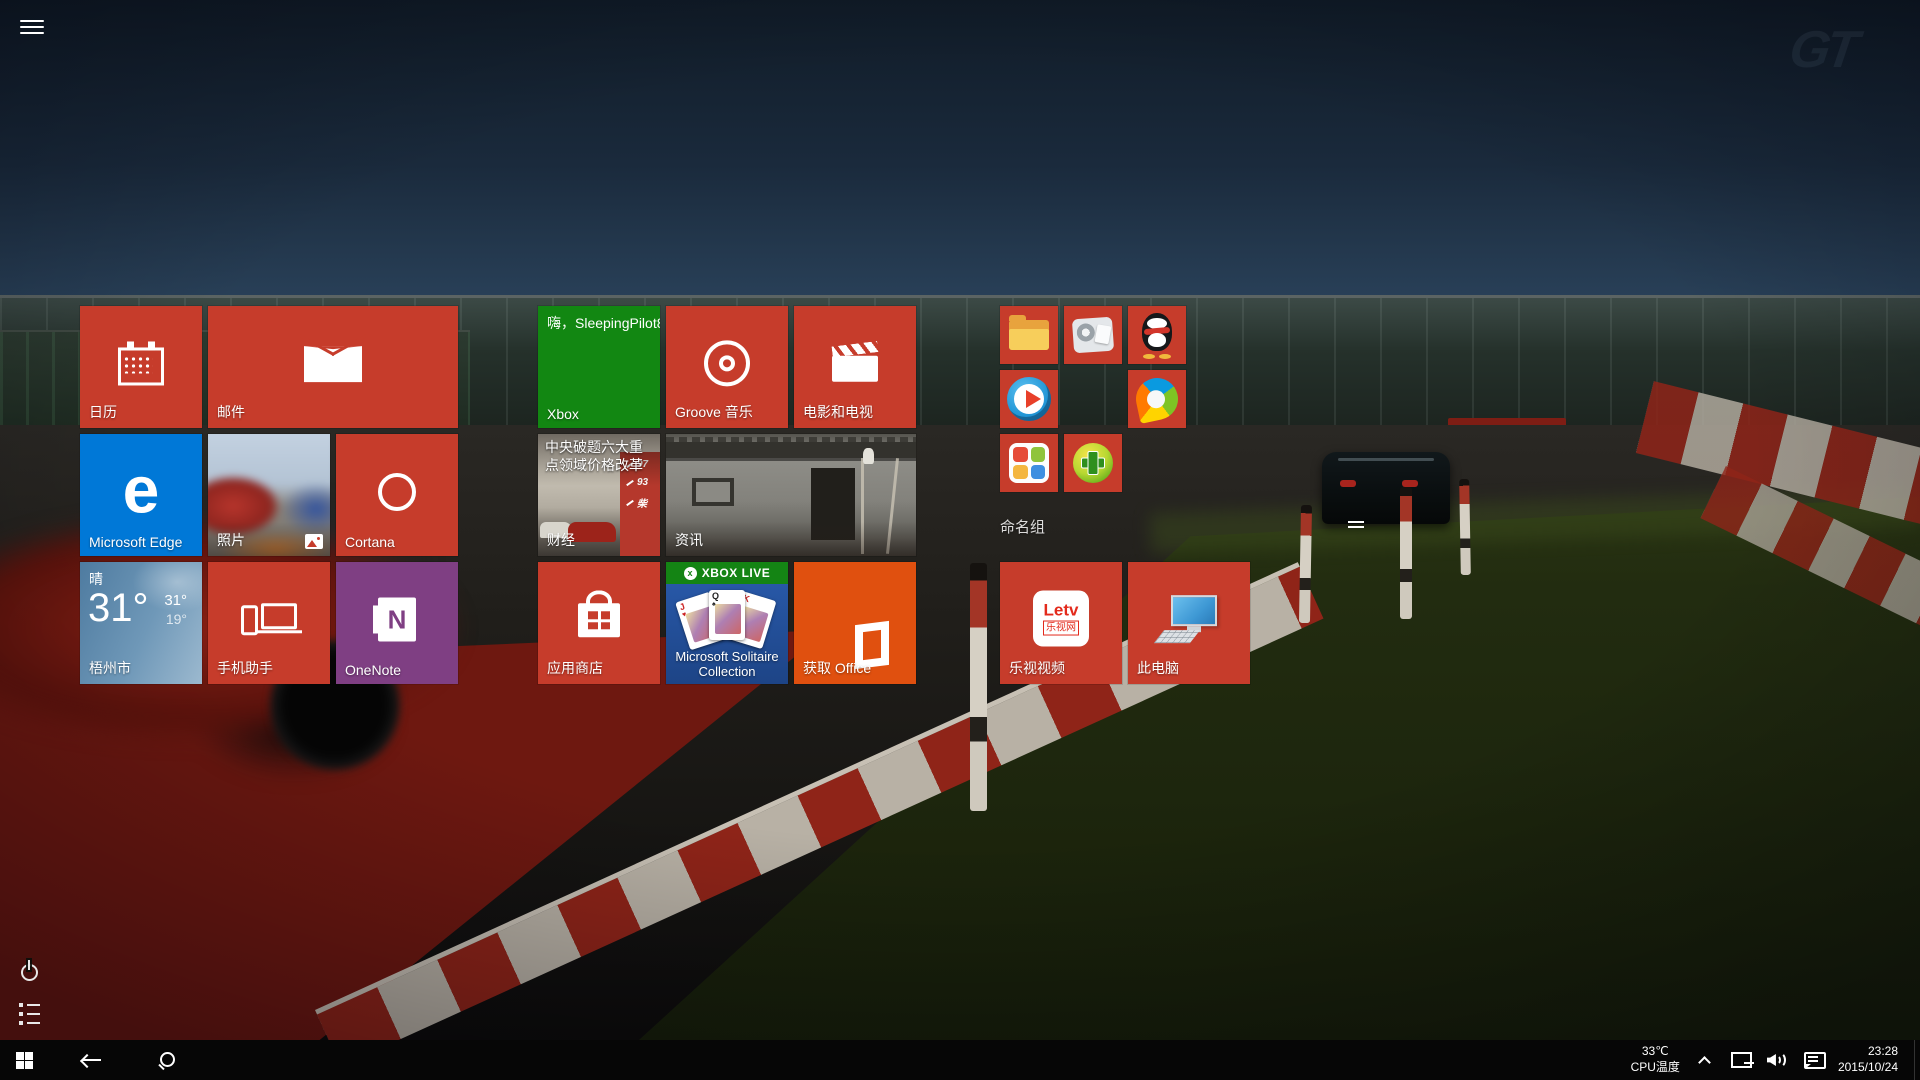 This screenshot has width=1920, height=1080. Describe the element at coordinates (561, 540) in the screenshot. I see `tile-label: 财经` at that location.